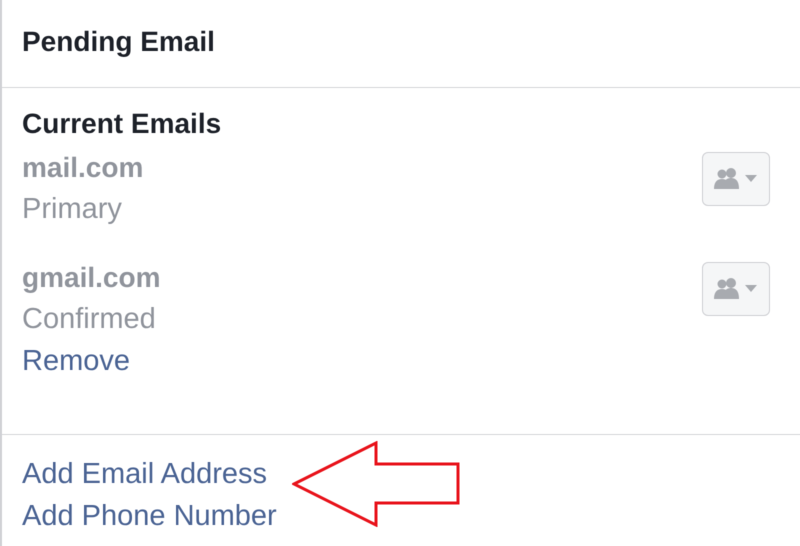  I want to click on email-status: Confirmed, so click(89, 319).